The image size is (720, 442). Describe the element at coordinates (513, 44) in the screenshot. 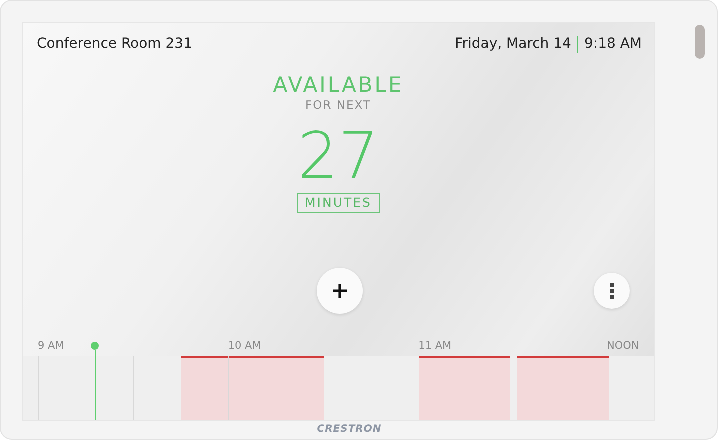

I see `date: Friday, March 14` at that location.